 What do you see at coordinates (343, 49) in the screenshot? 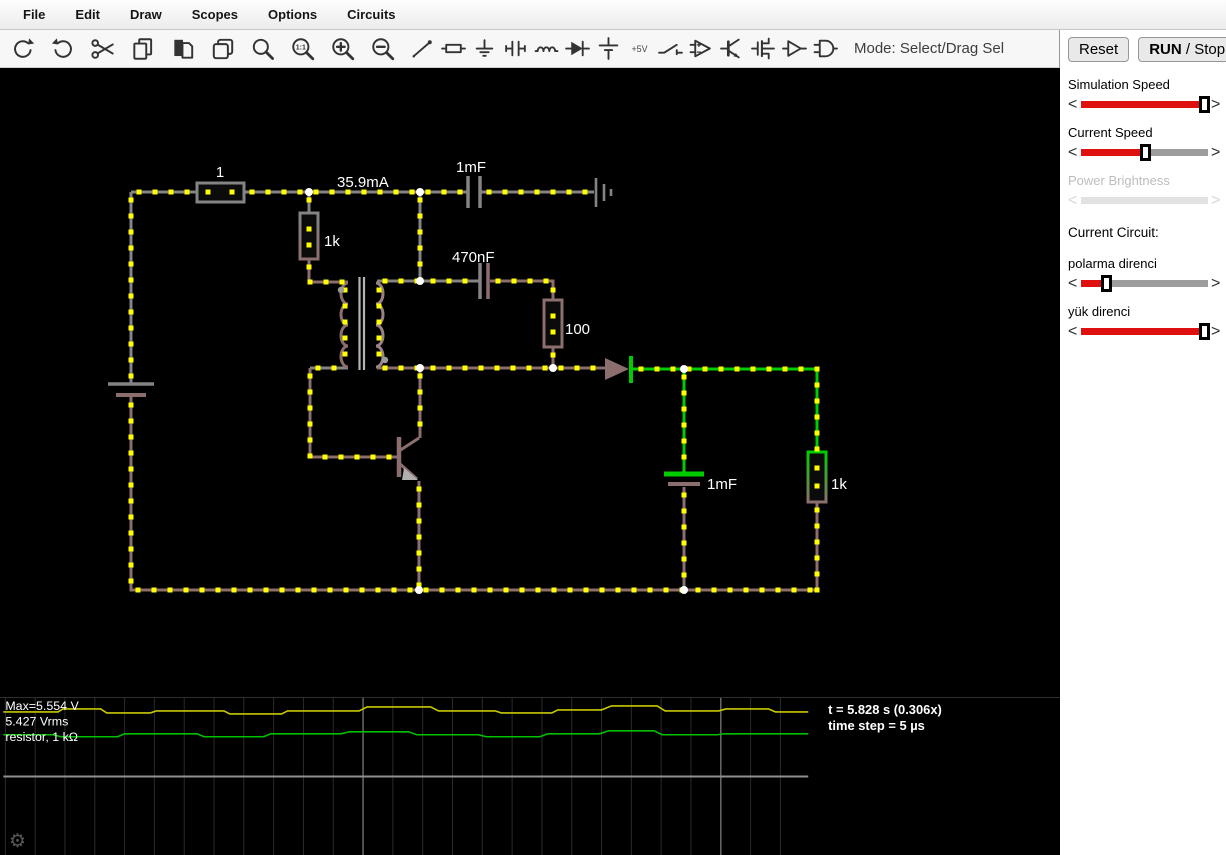
I see `zoom-in-icon` at bounding box center [343, 49].